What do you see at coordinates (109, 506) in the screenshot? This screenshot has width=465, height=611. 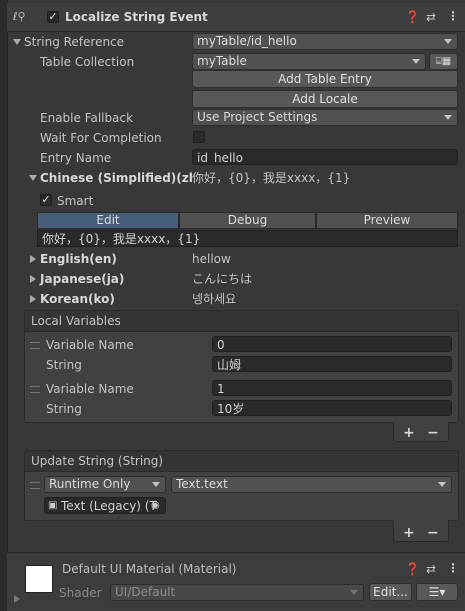 I see `target-object-value: Text (Legacy) (T` at bounding box center [109, 506].